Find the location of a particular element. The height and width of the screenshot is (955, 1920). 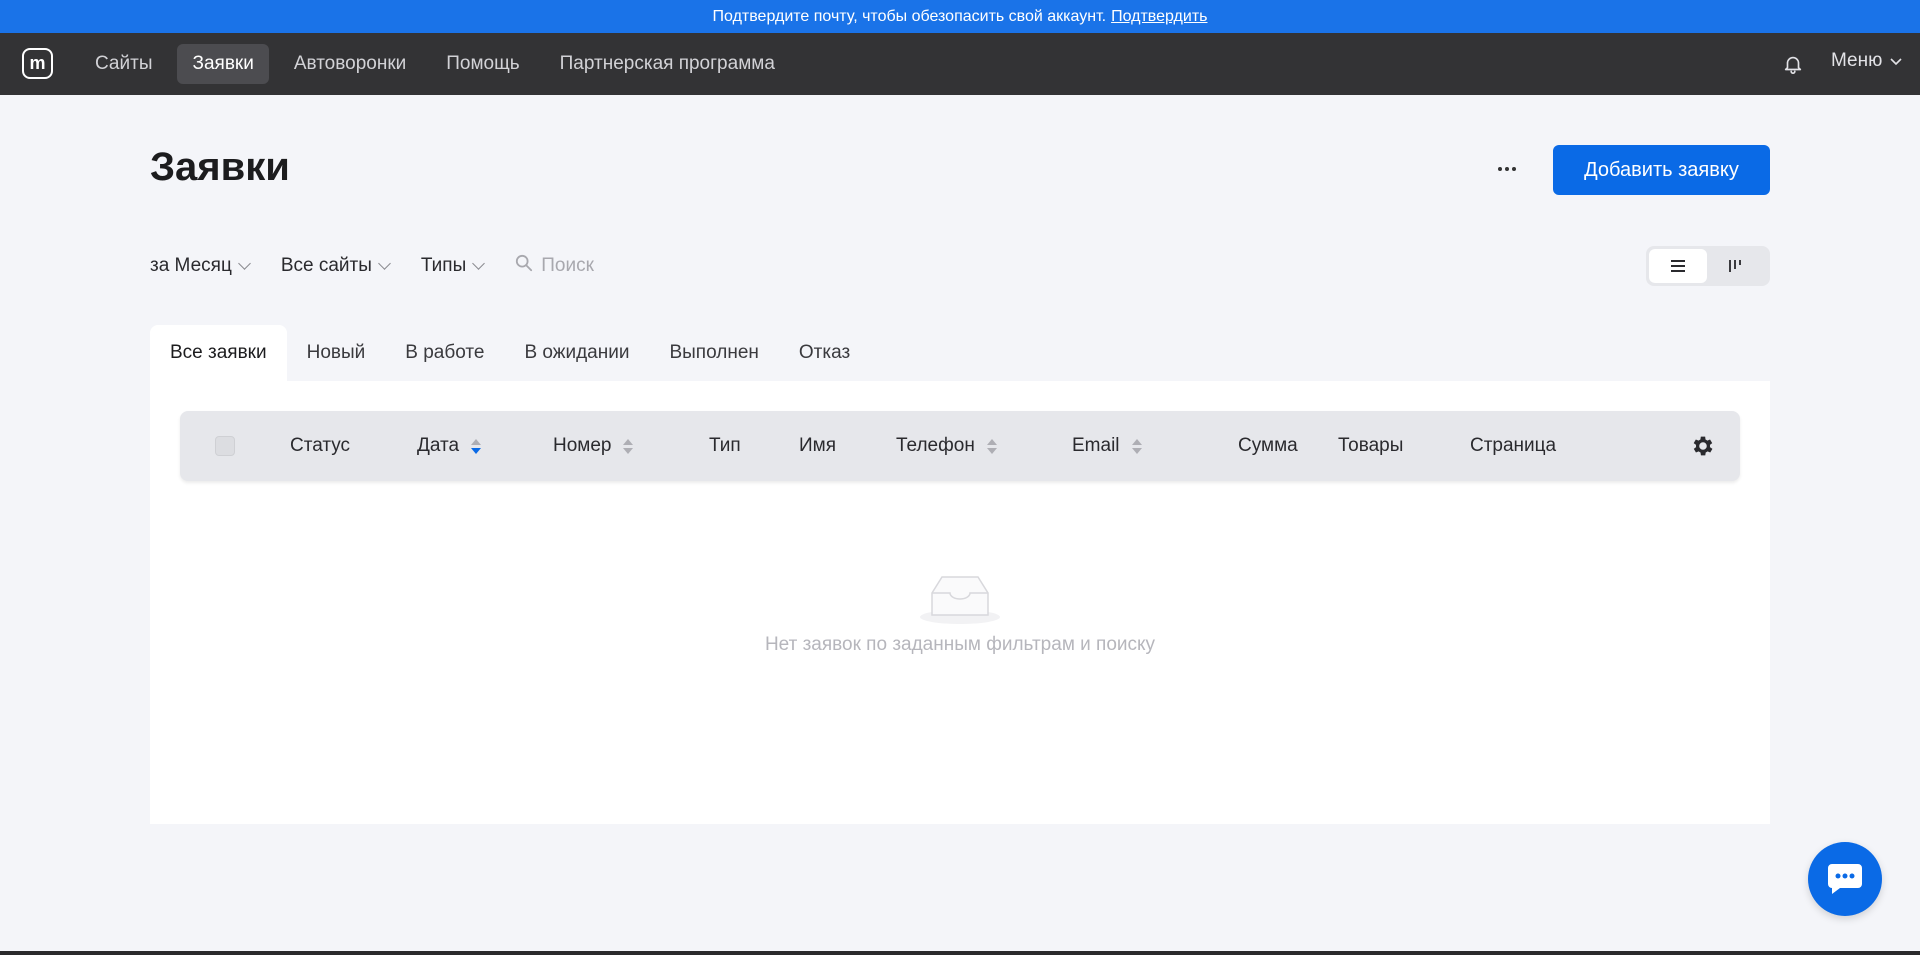

column-label: Имя is located at coordinates (818, 445).